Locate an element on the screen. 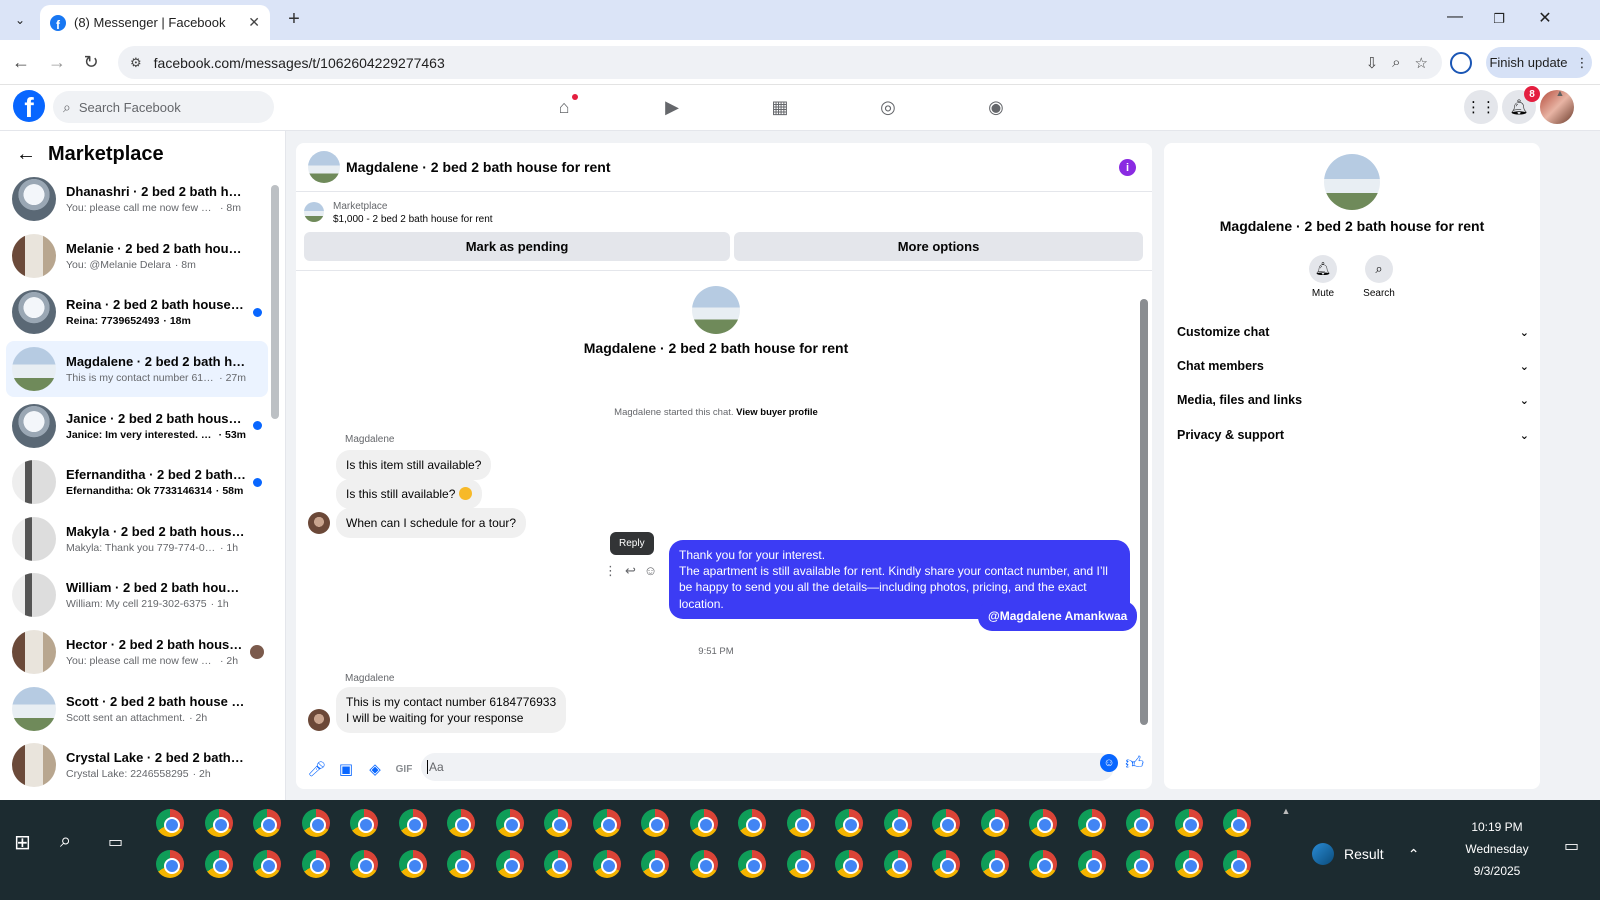  incoming-message: Is this item still available? is located at coordinates (414, 465).